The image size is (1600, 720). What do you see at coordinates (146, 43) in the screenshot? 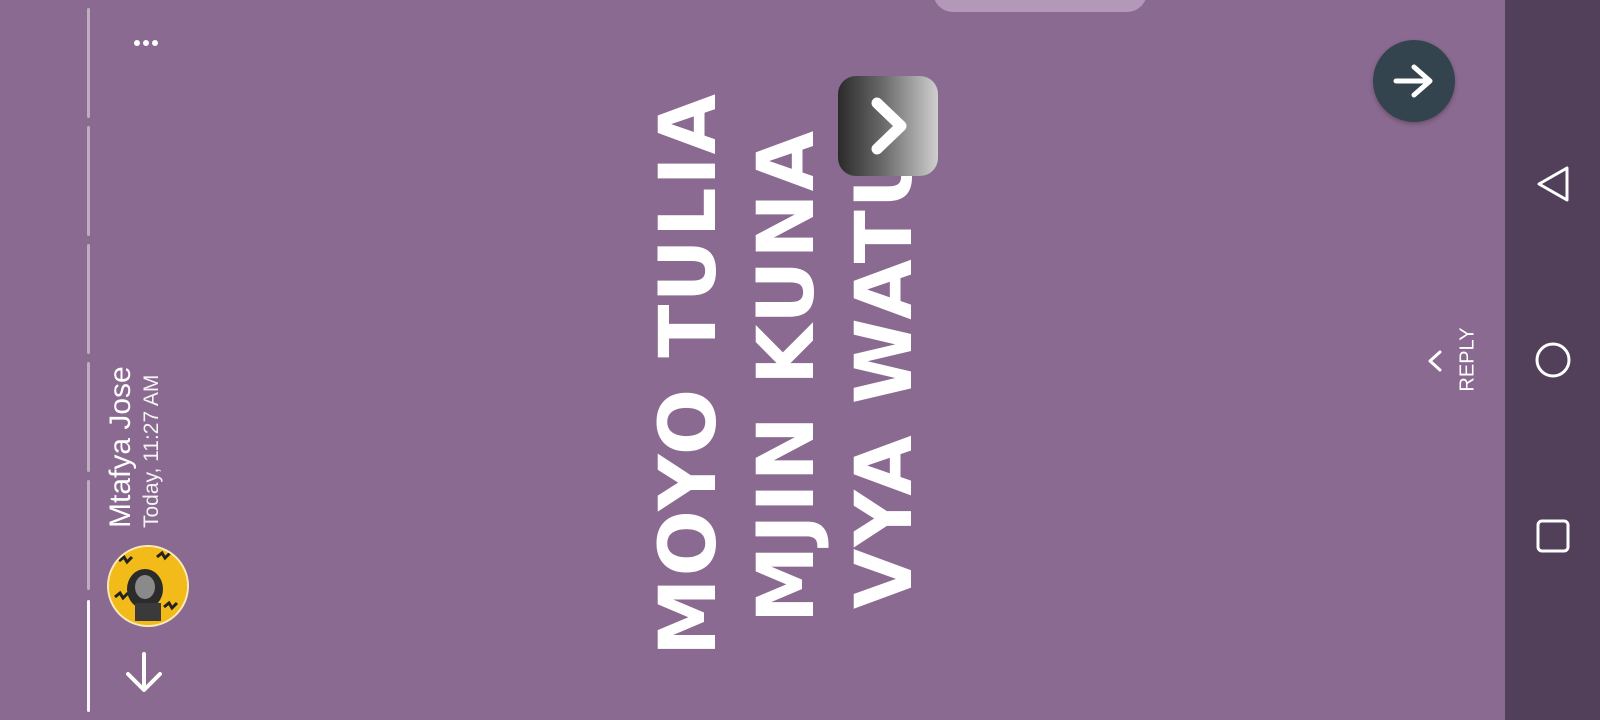
I see `more-horizontal-icon` at bounding box center [146, 43].